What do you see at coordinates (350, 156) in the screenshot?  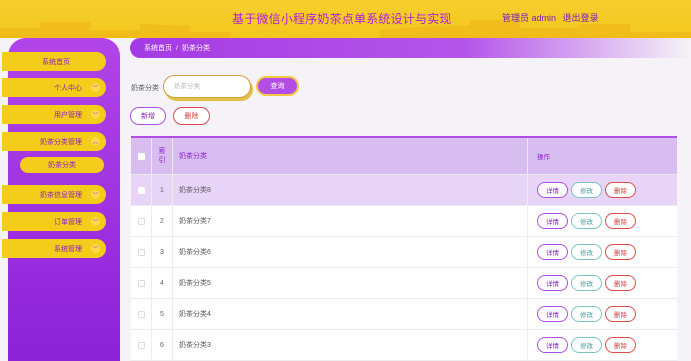 I see `column-header-name: 奶茶分类` at bounding box center [350, 156].